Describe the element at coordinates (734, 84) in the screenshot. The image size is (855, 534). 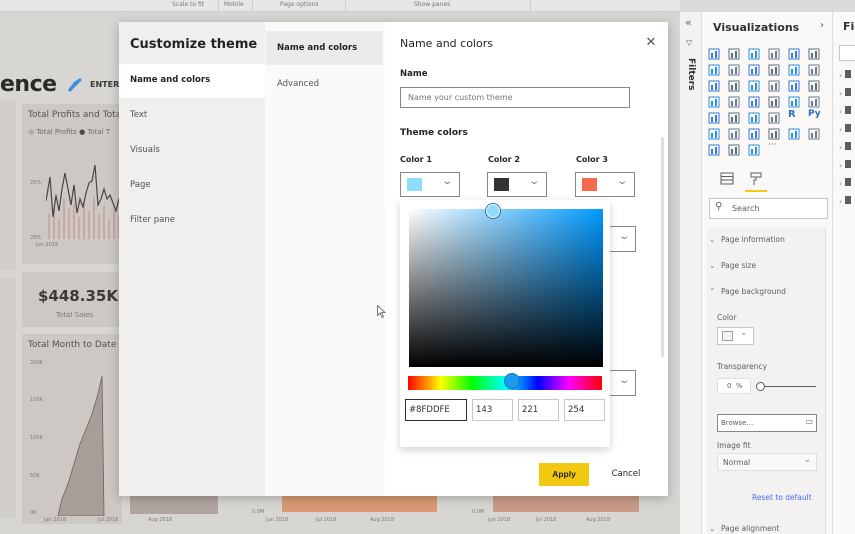
I see `funnel-icon` at that location.